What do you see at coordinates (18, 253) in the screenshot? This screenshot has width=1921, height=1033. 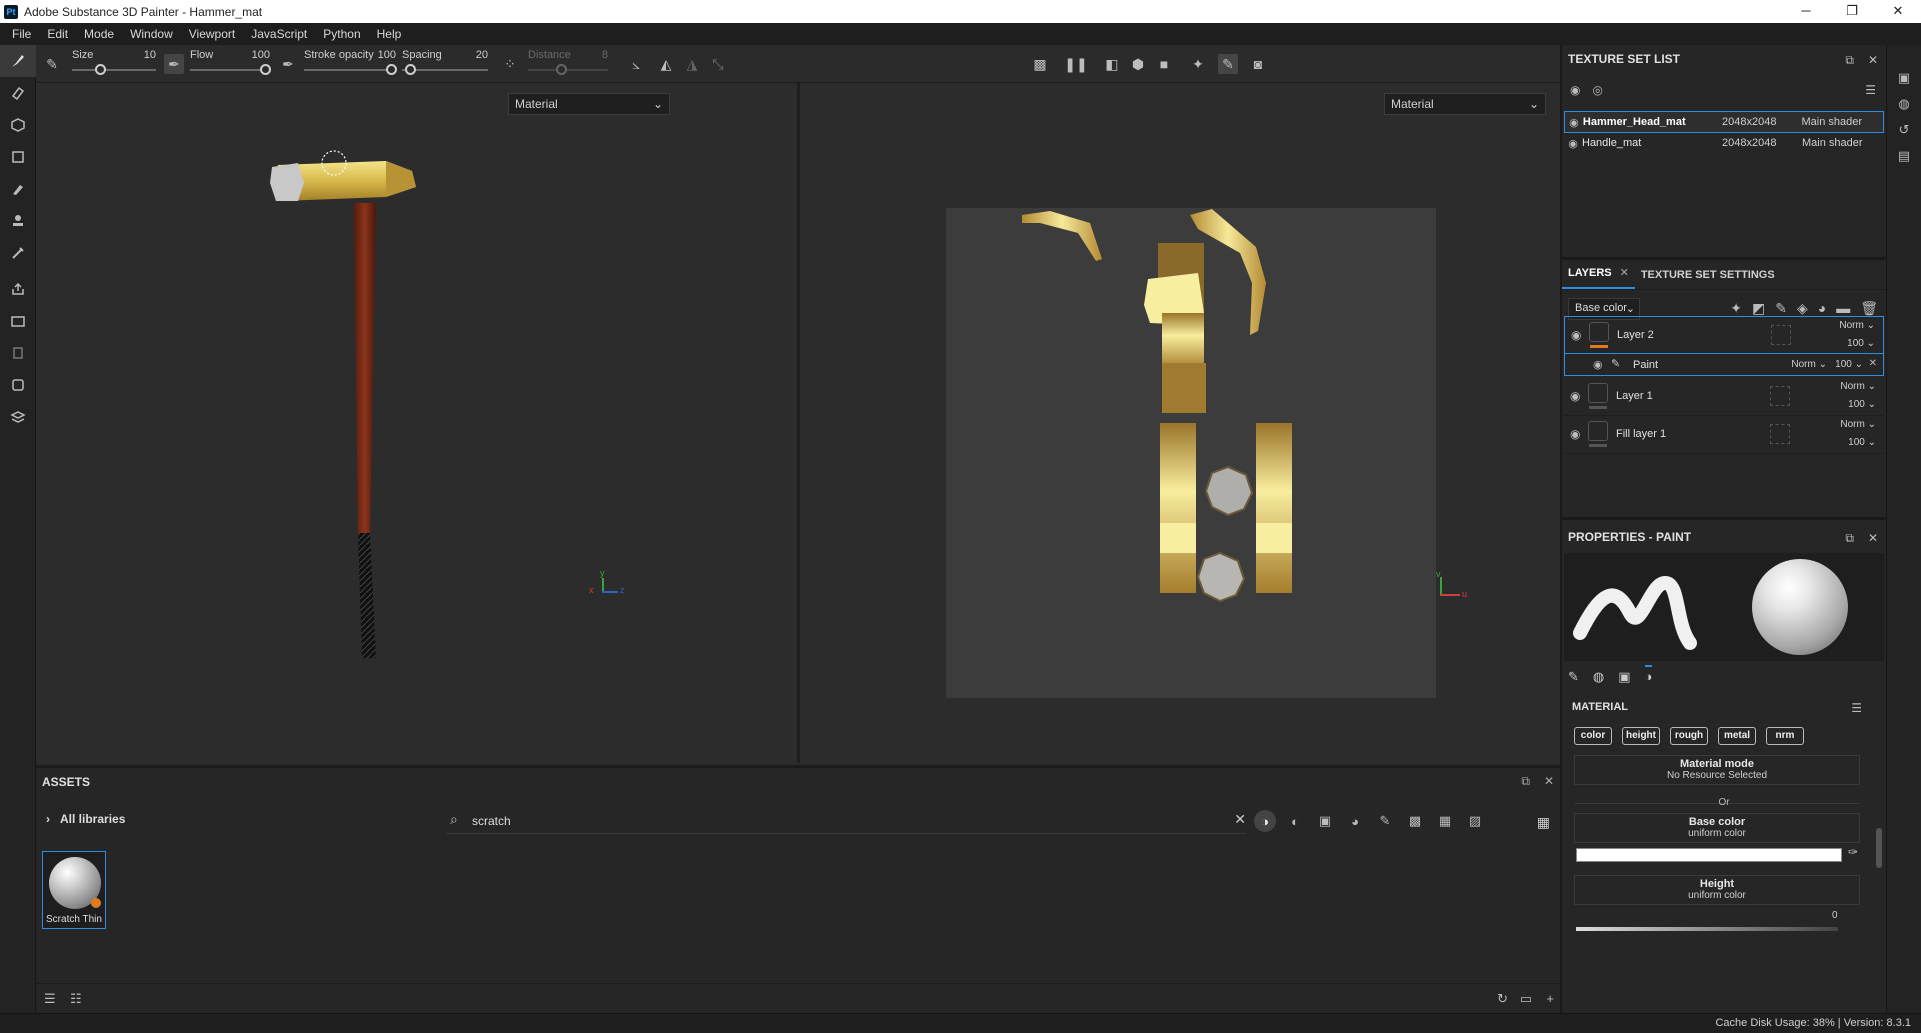 I see `color-picker-icon` at bounding box center [18, 253].